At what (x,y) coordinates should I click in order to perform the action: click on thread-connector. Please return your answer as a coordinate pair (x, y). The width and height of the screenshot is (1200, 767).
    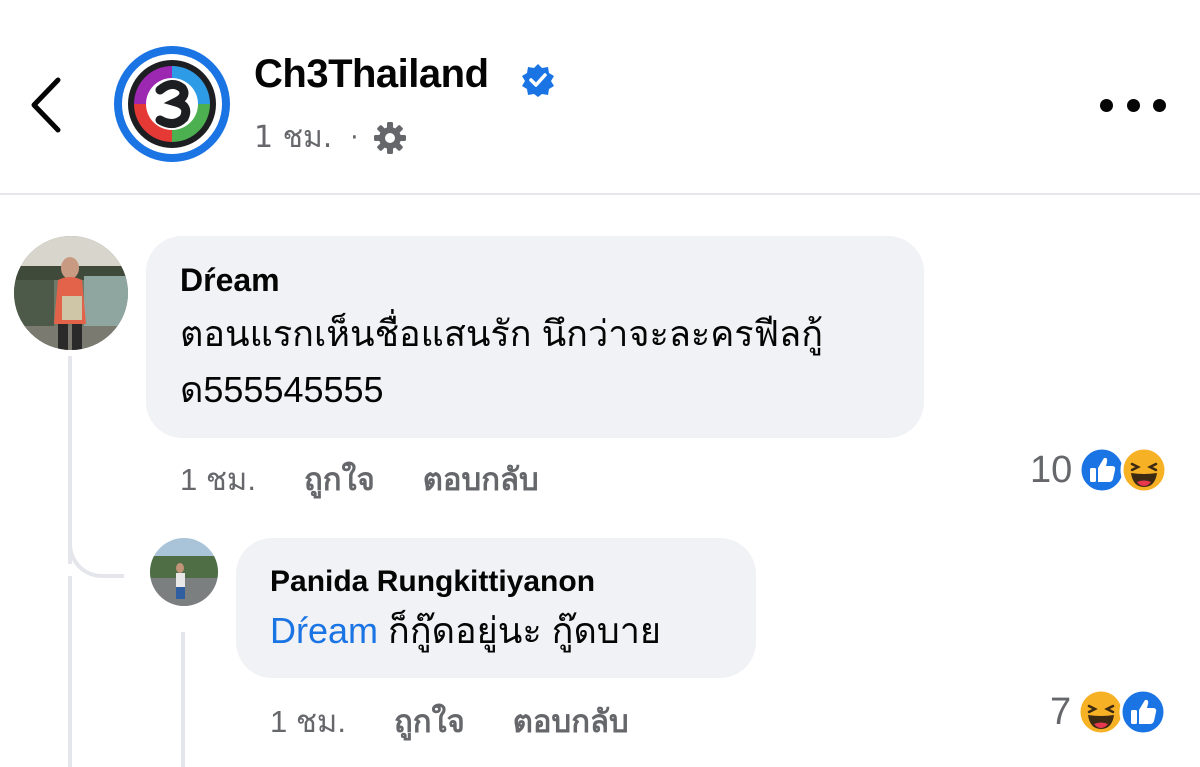
    Looking at the image, I should click on (96, 554).